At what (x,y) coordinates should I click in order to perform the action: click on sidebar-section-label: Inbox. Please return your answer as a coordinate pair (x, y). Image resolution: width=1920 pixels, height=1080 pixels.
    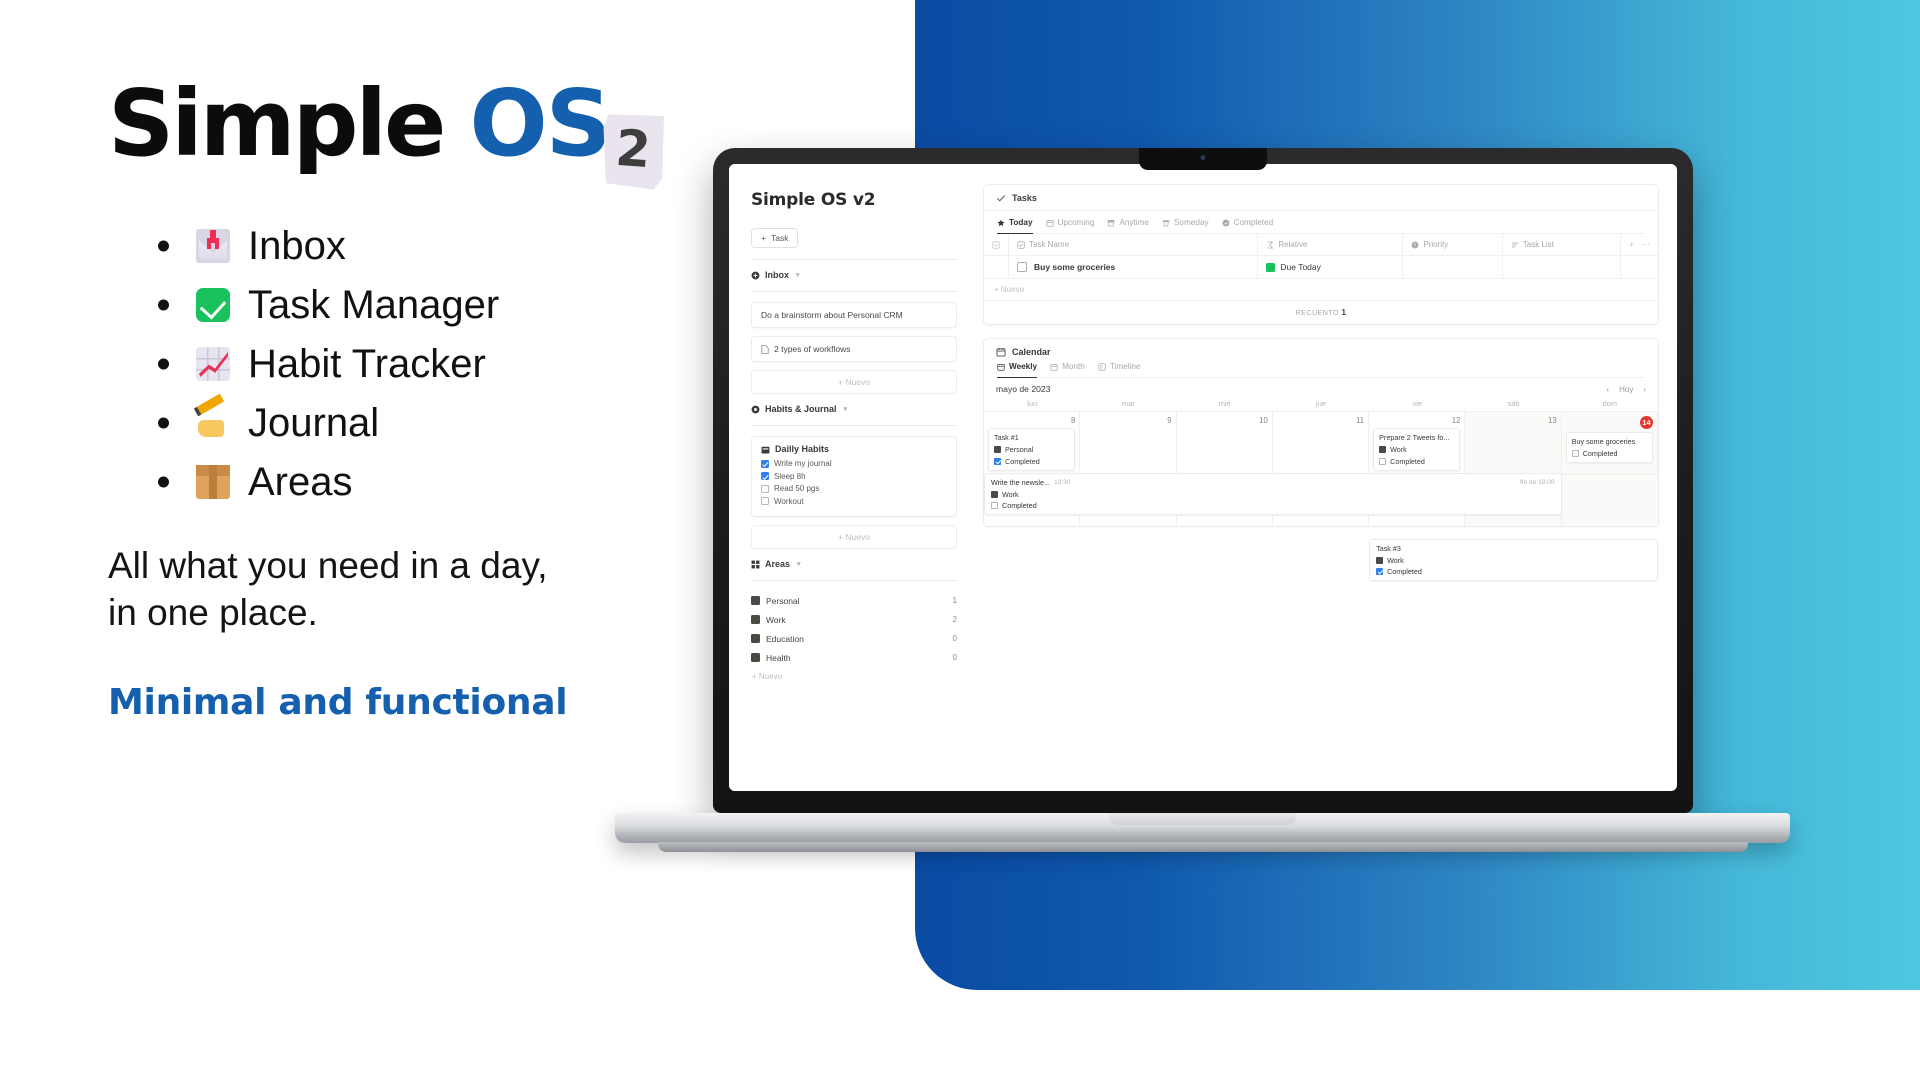
    Looking at the image, I should click on (777, 275).